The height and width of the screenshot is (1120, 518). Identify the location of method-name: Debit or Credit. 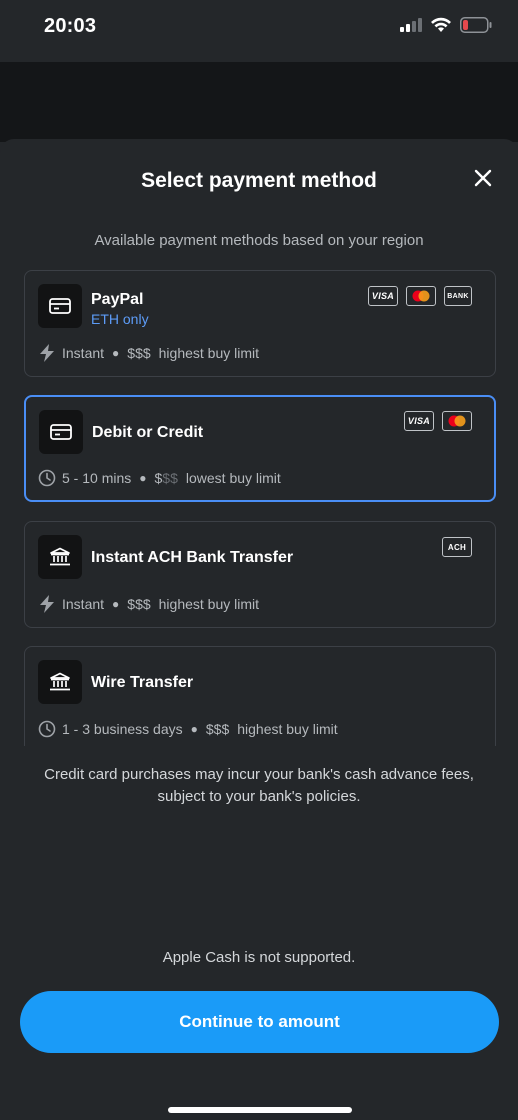
(148, 432).